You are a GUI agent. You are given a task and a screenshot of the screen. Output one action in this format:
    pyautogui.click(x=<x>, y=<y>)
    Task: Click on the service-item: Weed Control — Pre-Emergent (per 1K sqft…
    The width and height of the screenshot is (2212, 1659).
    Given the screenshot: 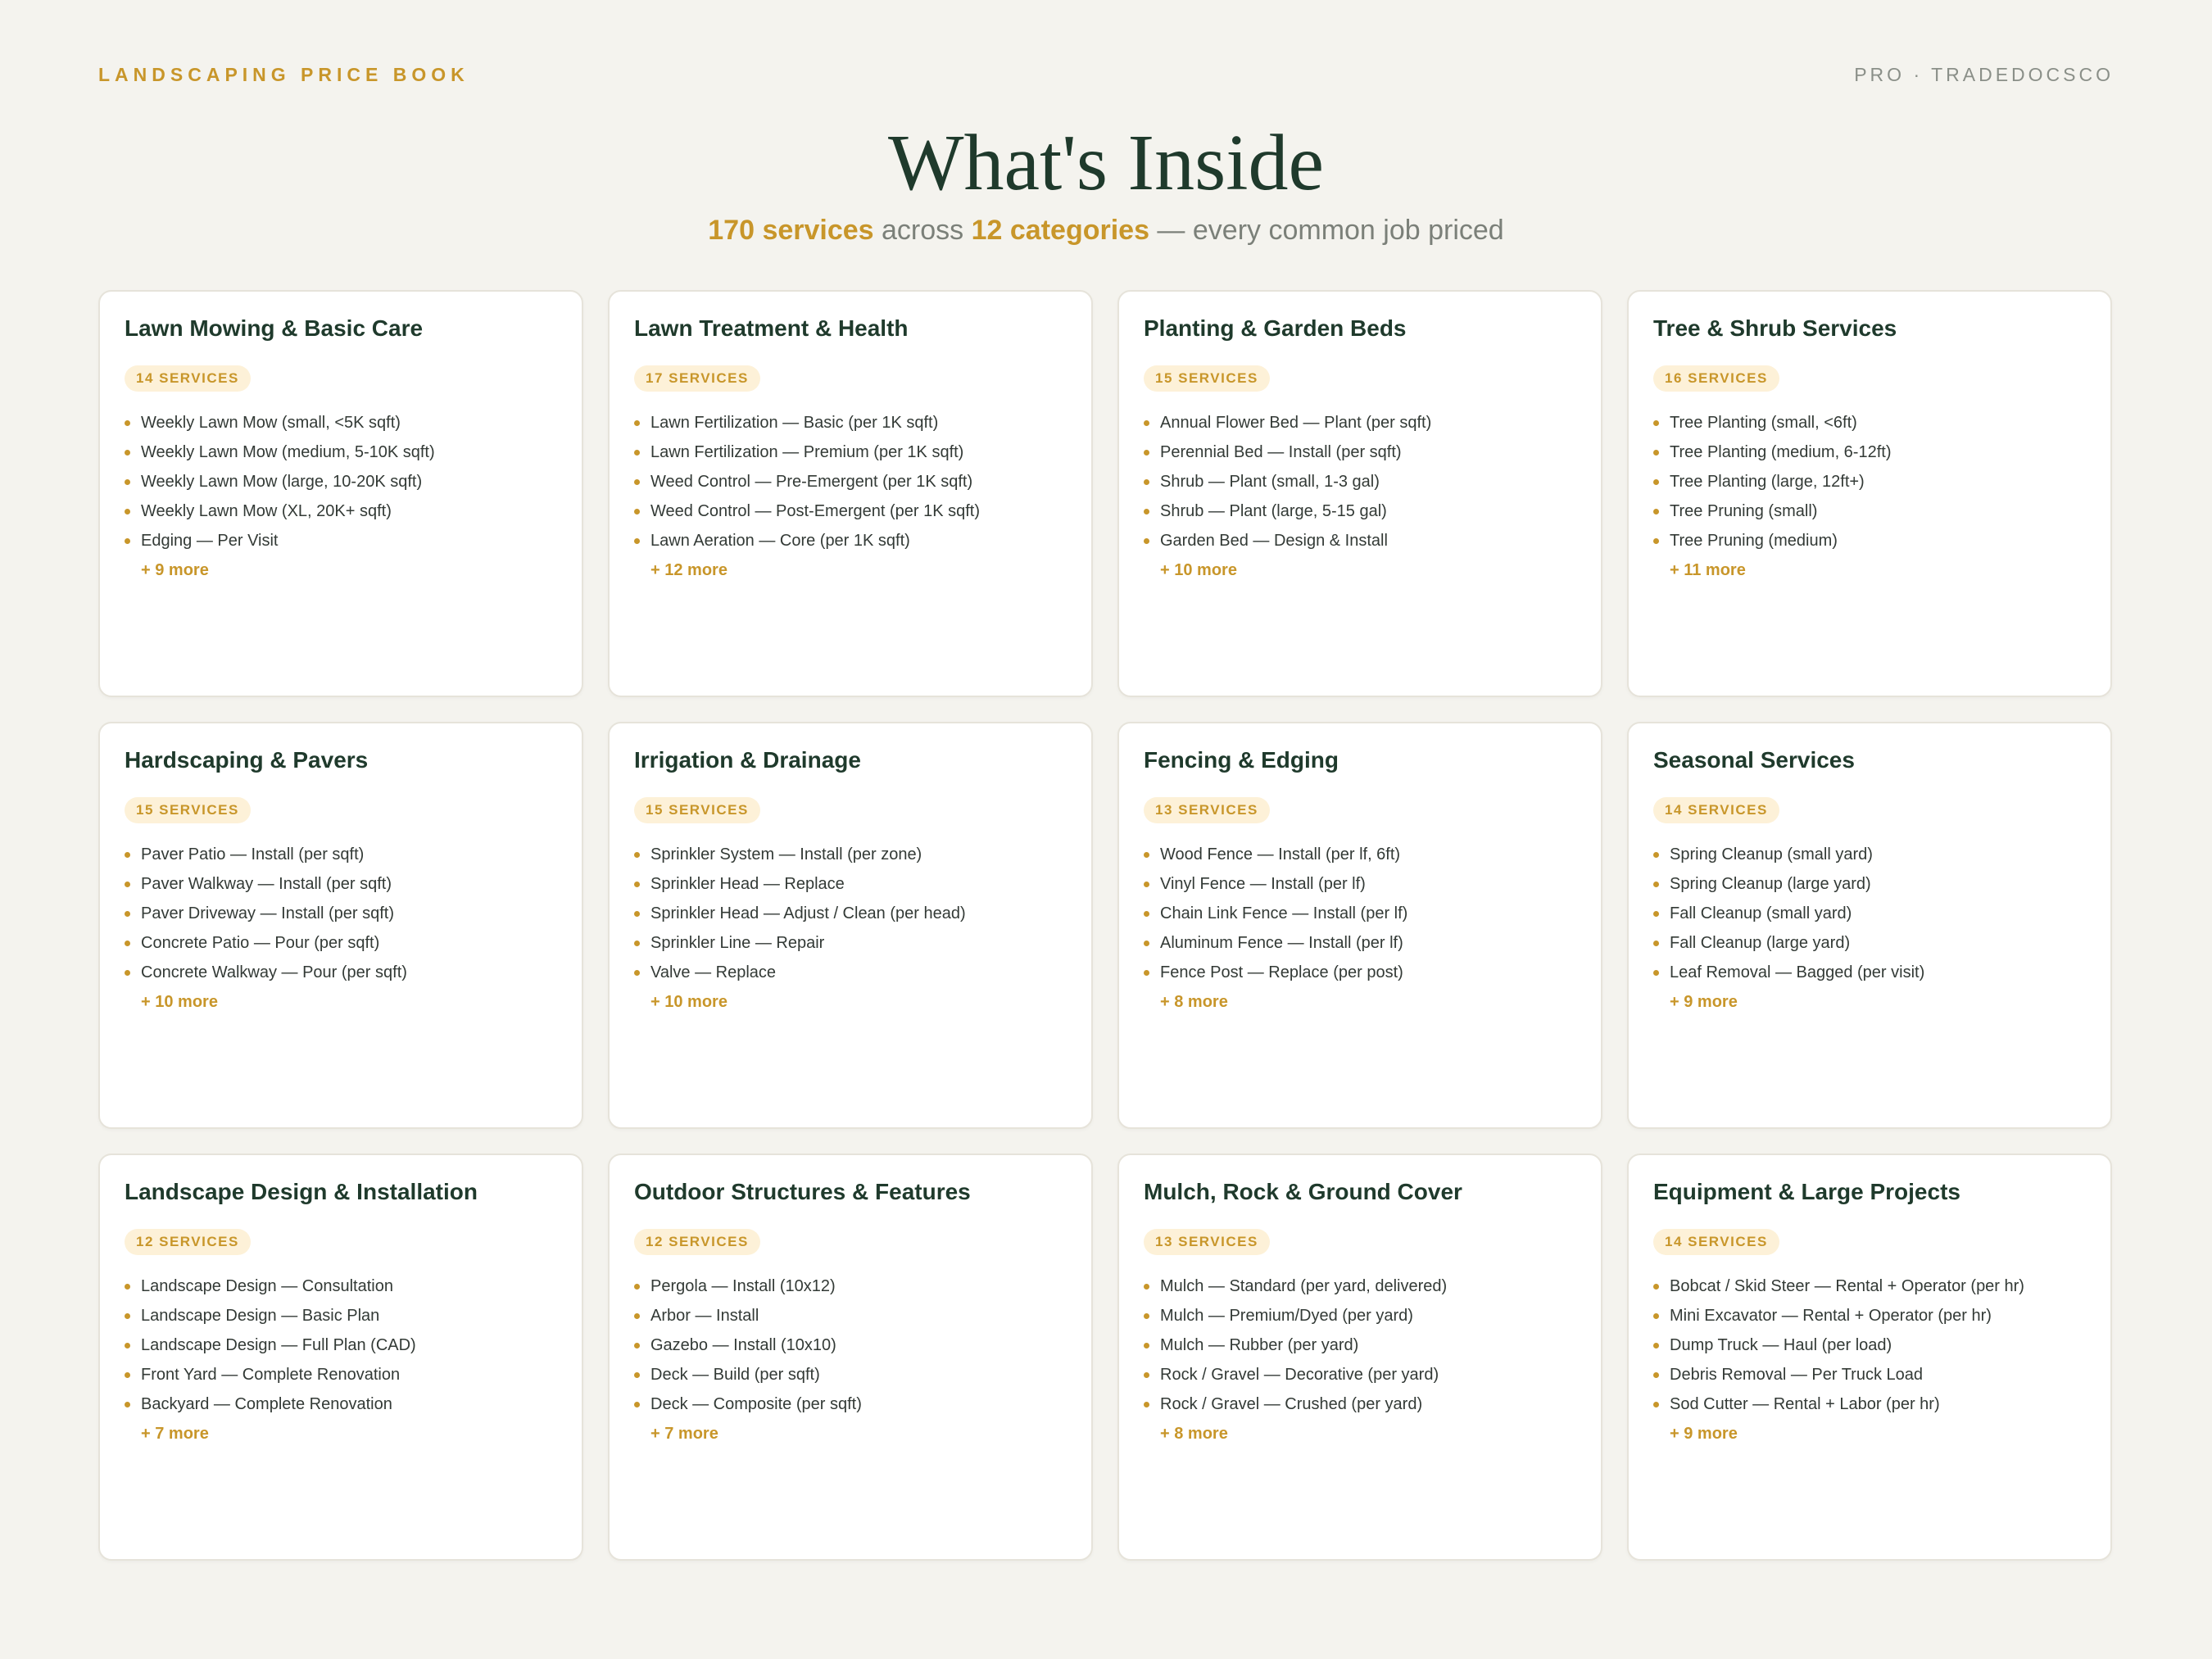 What is the action you would take?
    pyautogui.click(x=850, y=481)
    